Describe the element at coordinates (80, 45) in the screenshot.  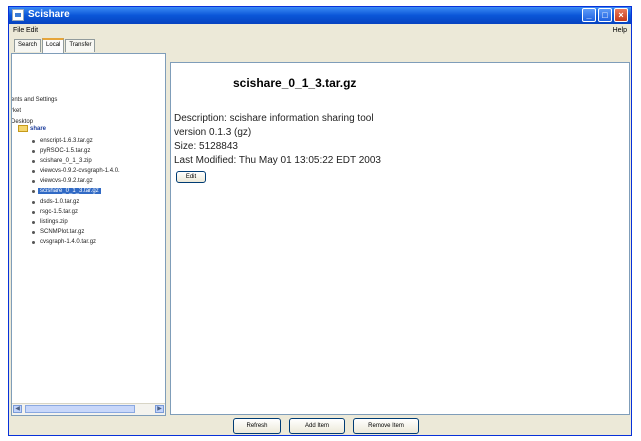
I see `tab-transfer: Transfer` at that location.